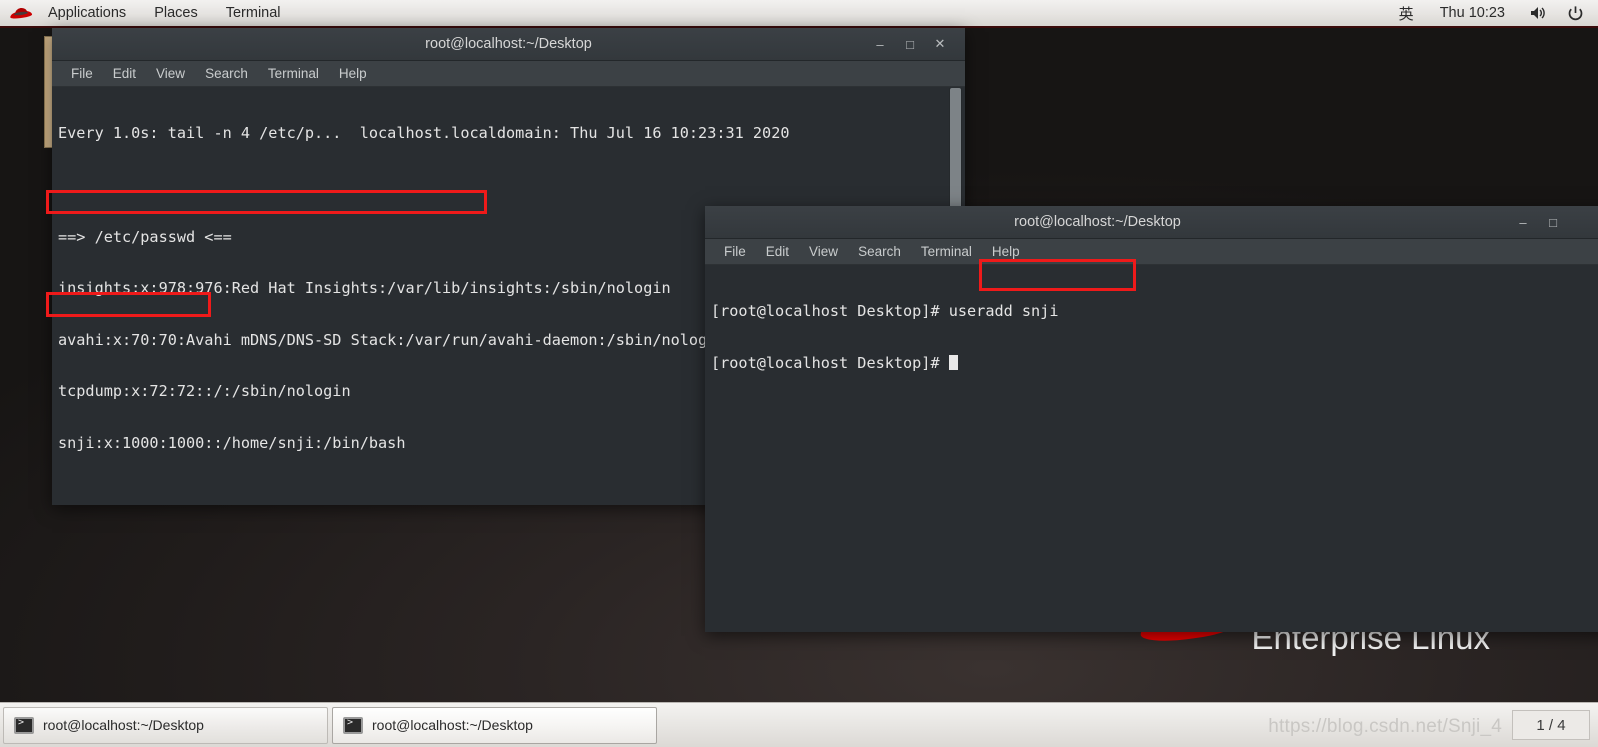 This screenshot has height=747, width=1598. I want to click on window1-title: root@localhost:~/Desktop, so click(508, 44).